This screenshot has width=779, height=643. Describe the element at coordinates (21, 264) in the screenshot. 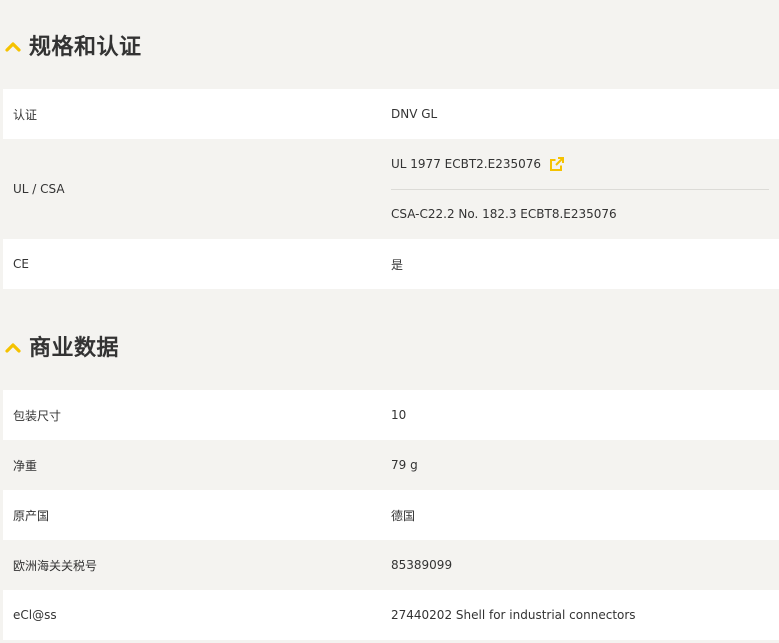

I see `row-label: CE` at that location.